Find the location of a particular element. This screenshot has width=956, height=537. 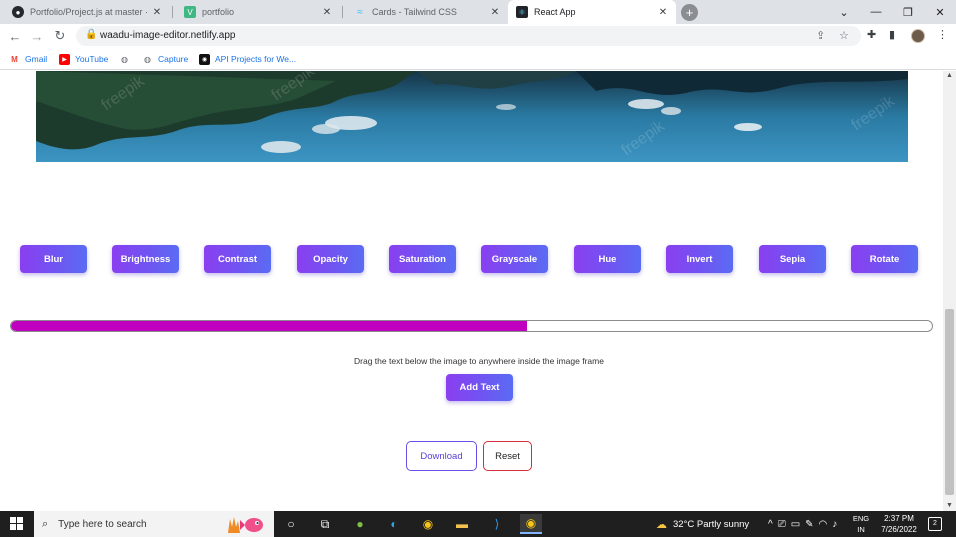

filter-invert-button: Invert is located at coordinates (699, 259).